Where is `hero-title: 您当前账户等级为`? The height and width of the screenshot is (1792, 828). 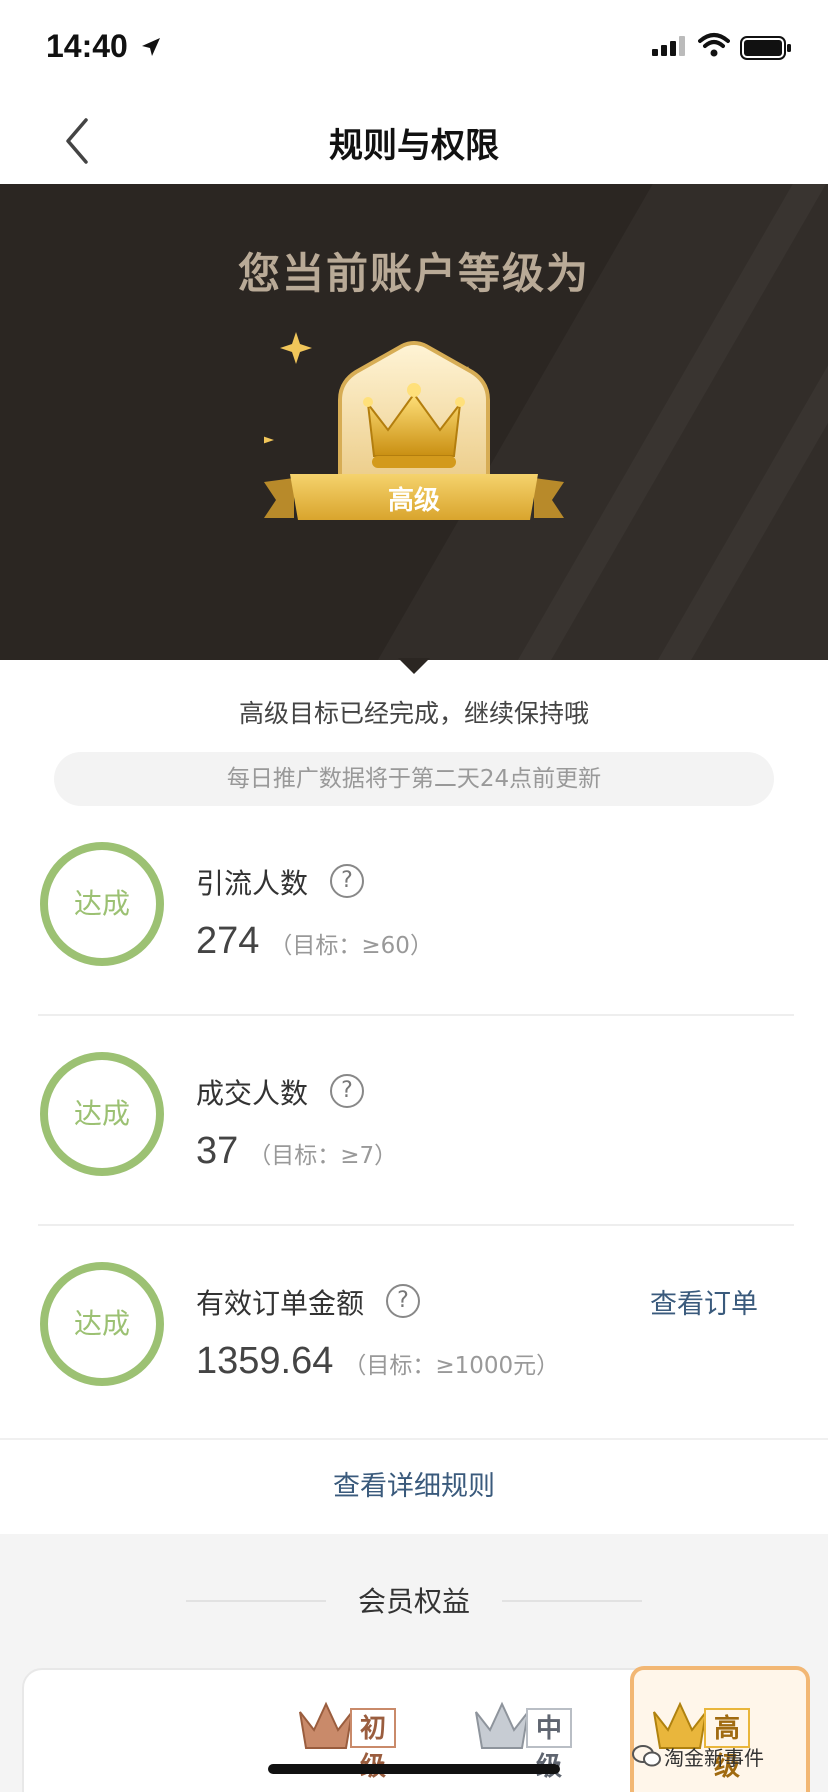
hero-title: 您当前账户等级为 is located at coordinates (413, 273).